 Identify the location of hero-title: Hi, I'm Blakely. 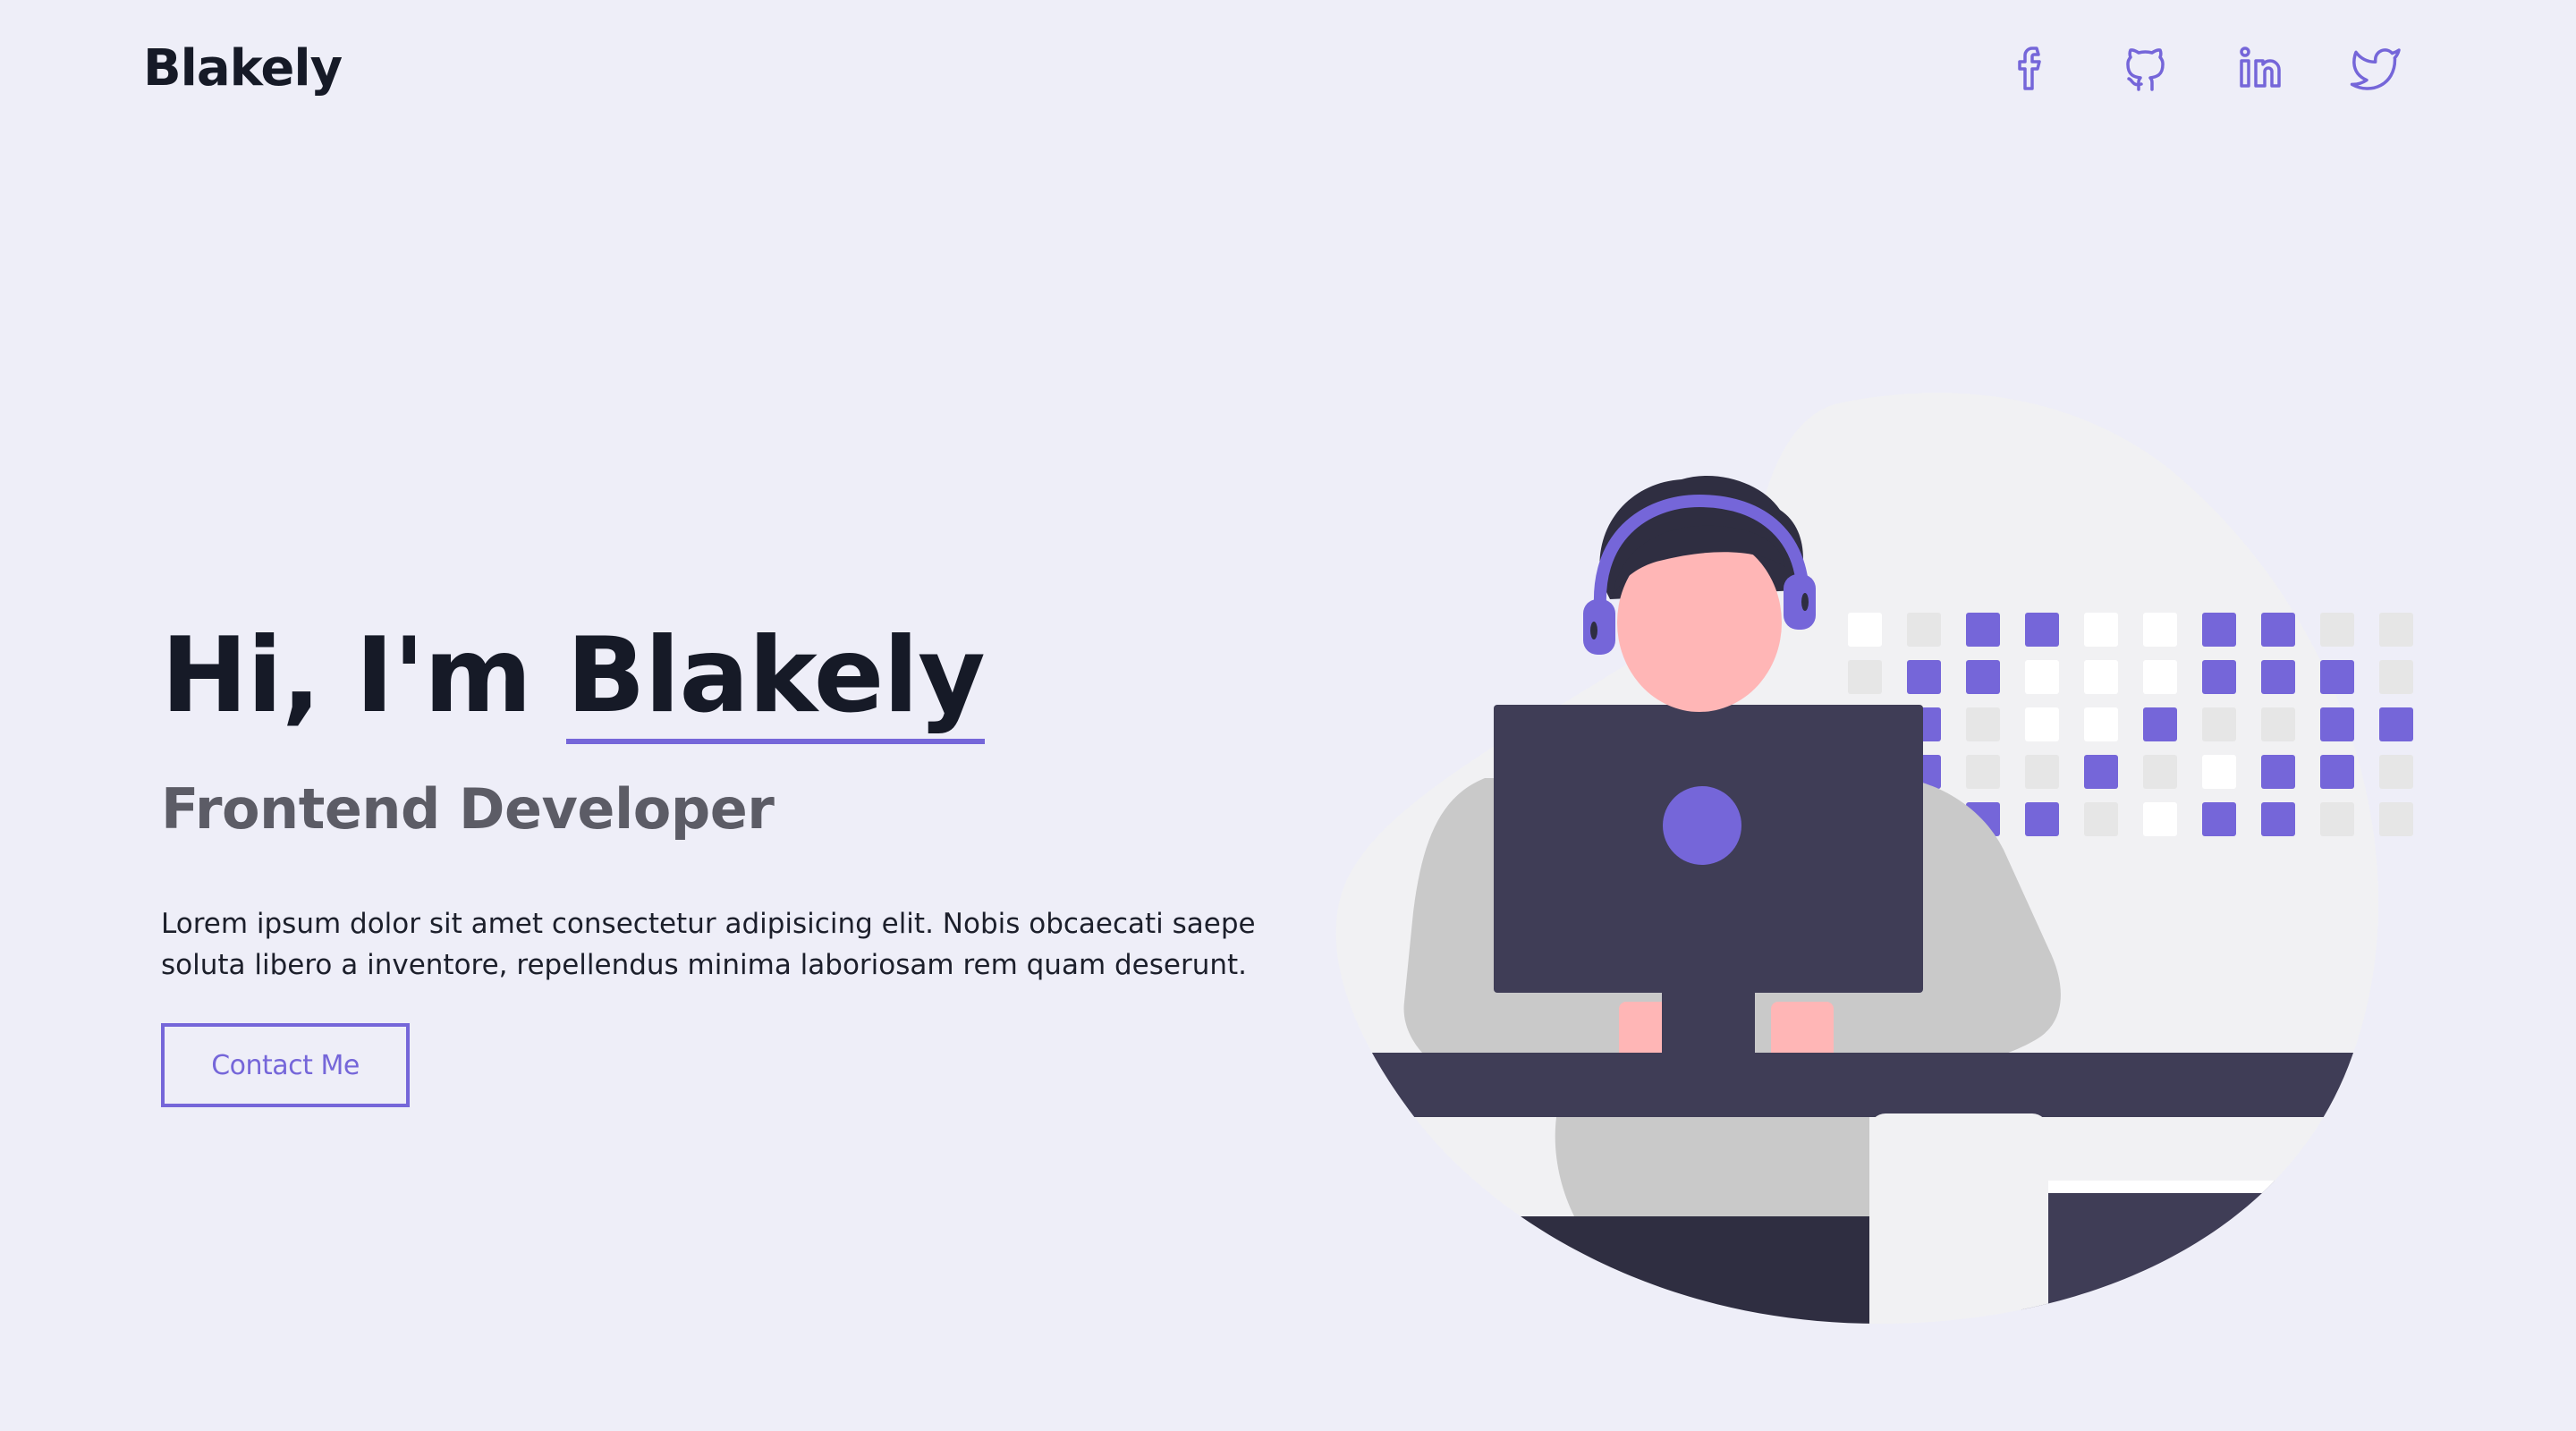
(573, 679).